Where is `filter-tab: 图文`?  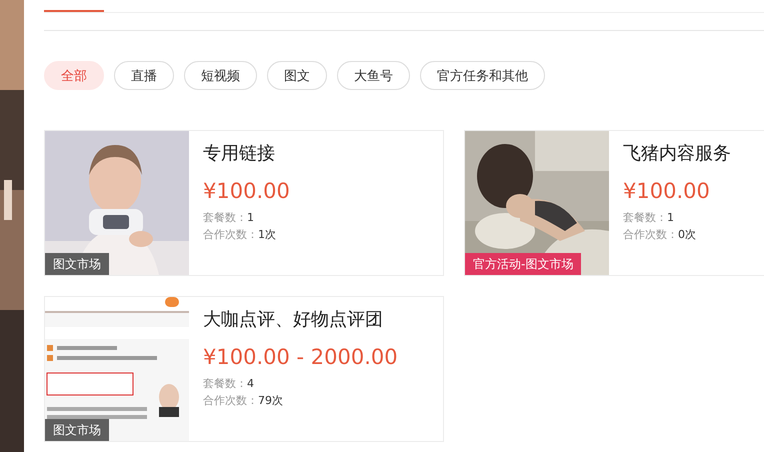
filter-tab: 图文 is located at coordinates (297, 75).